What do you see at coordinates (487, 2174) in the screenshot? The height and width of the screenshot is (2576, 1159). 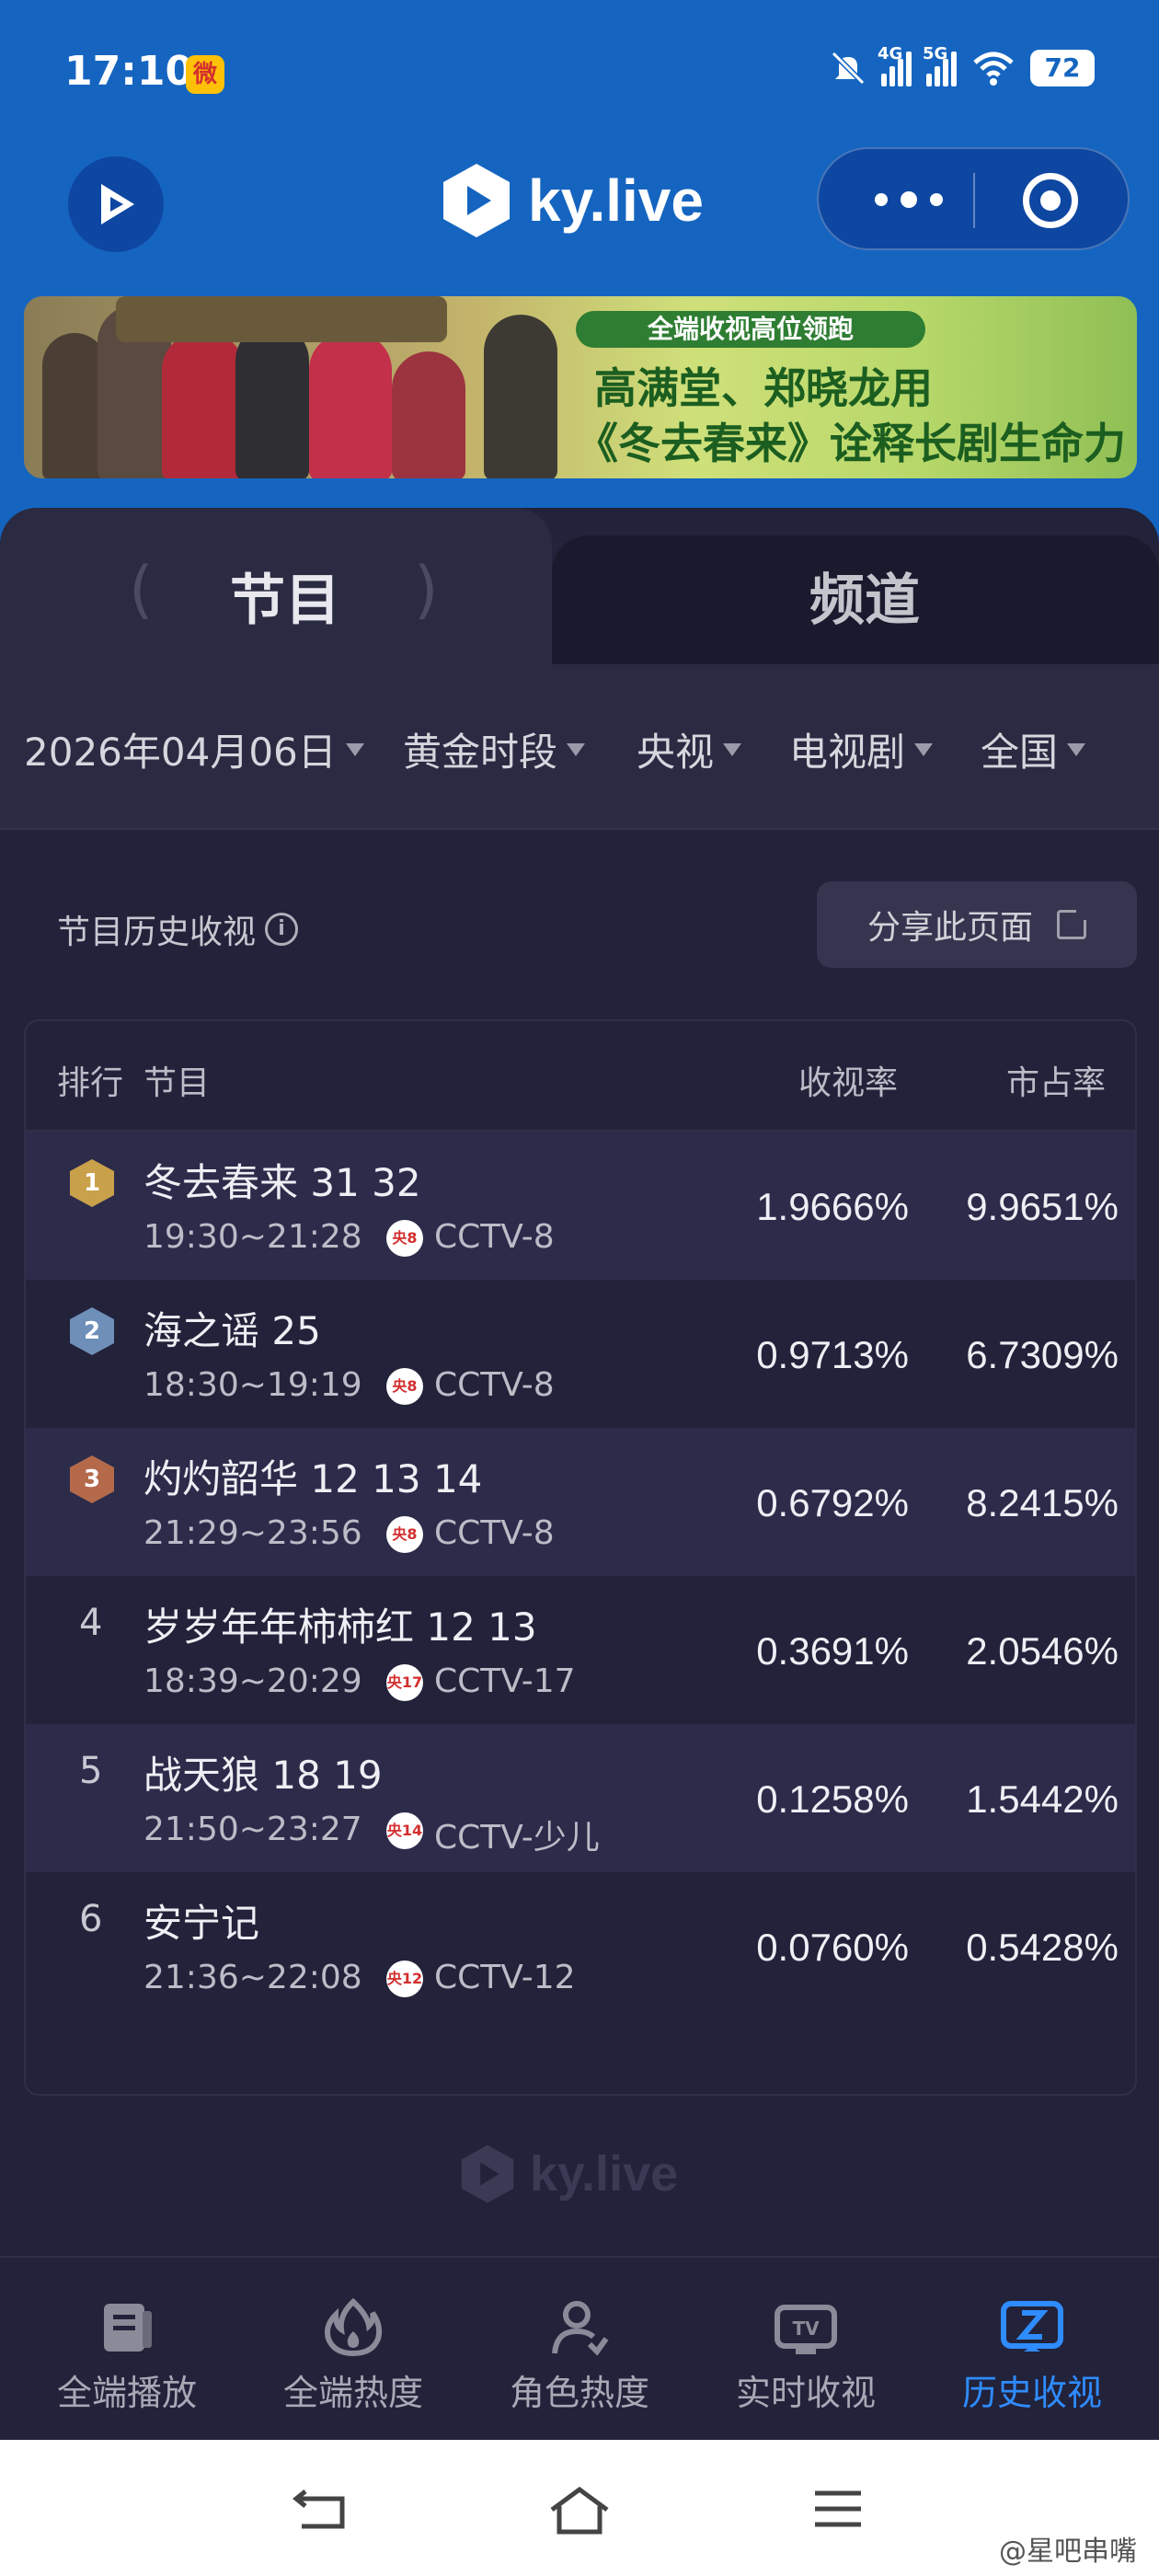 I see `ky-watermark-icon` at bounding box center [487, 2174].